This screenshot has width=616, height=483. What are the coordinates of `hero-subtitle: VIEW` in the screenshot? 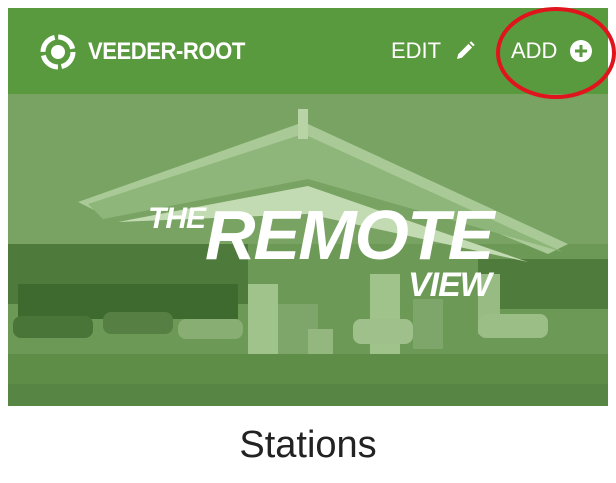 It's located at (450, 285).